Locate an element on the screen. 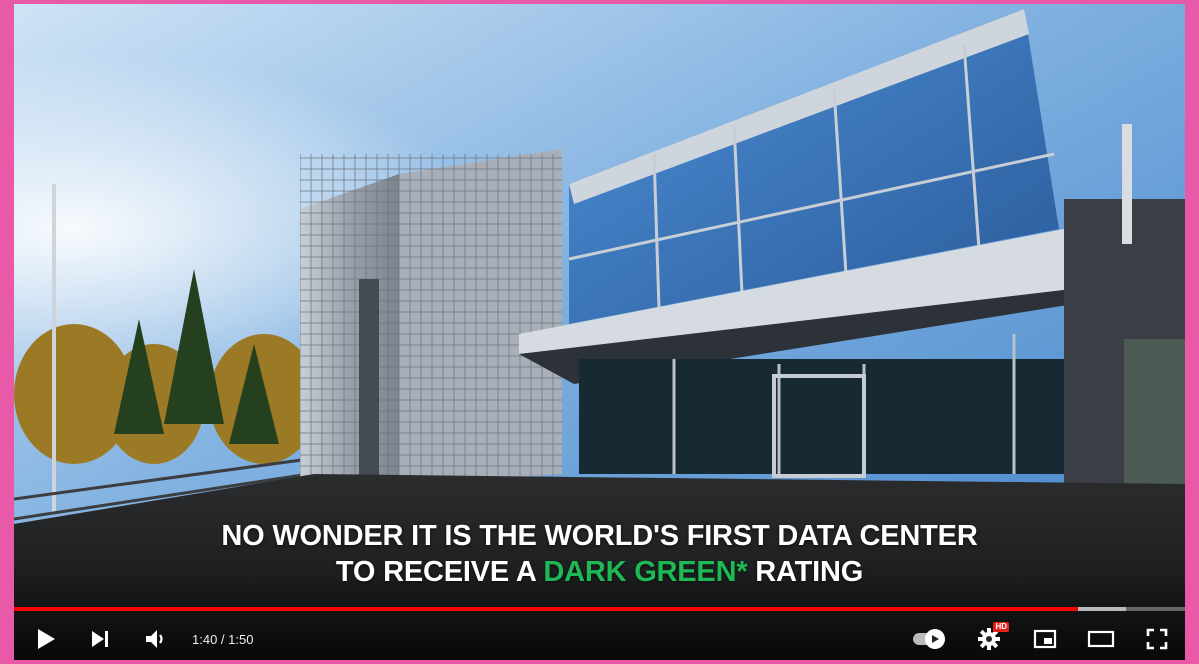  caption-line-2-start: TO RECEIVE A is located at coordinates (439, 572).